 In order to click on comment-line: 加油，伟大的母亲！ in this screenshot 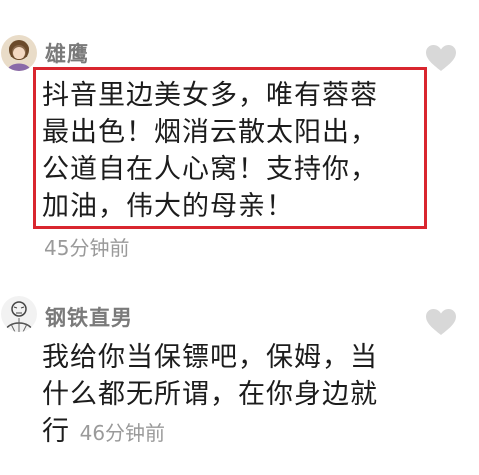, I will do `click(168, 206)`.